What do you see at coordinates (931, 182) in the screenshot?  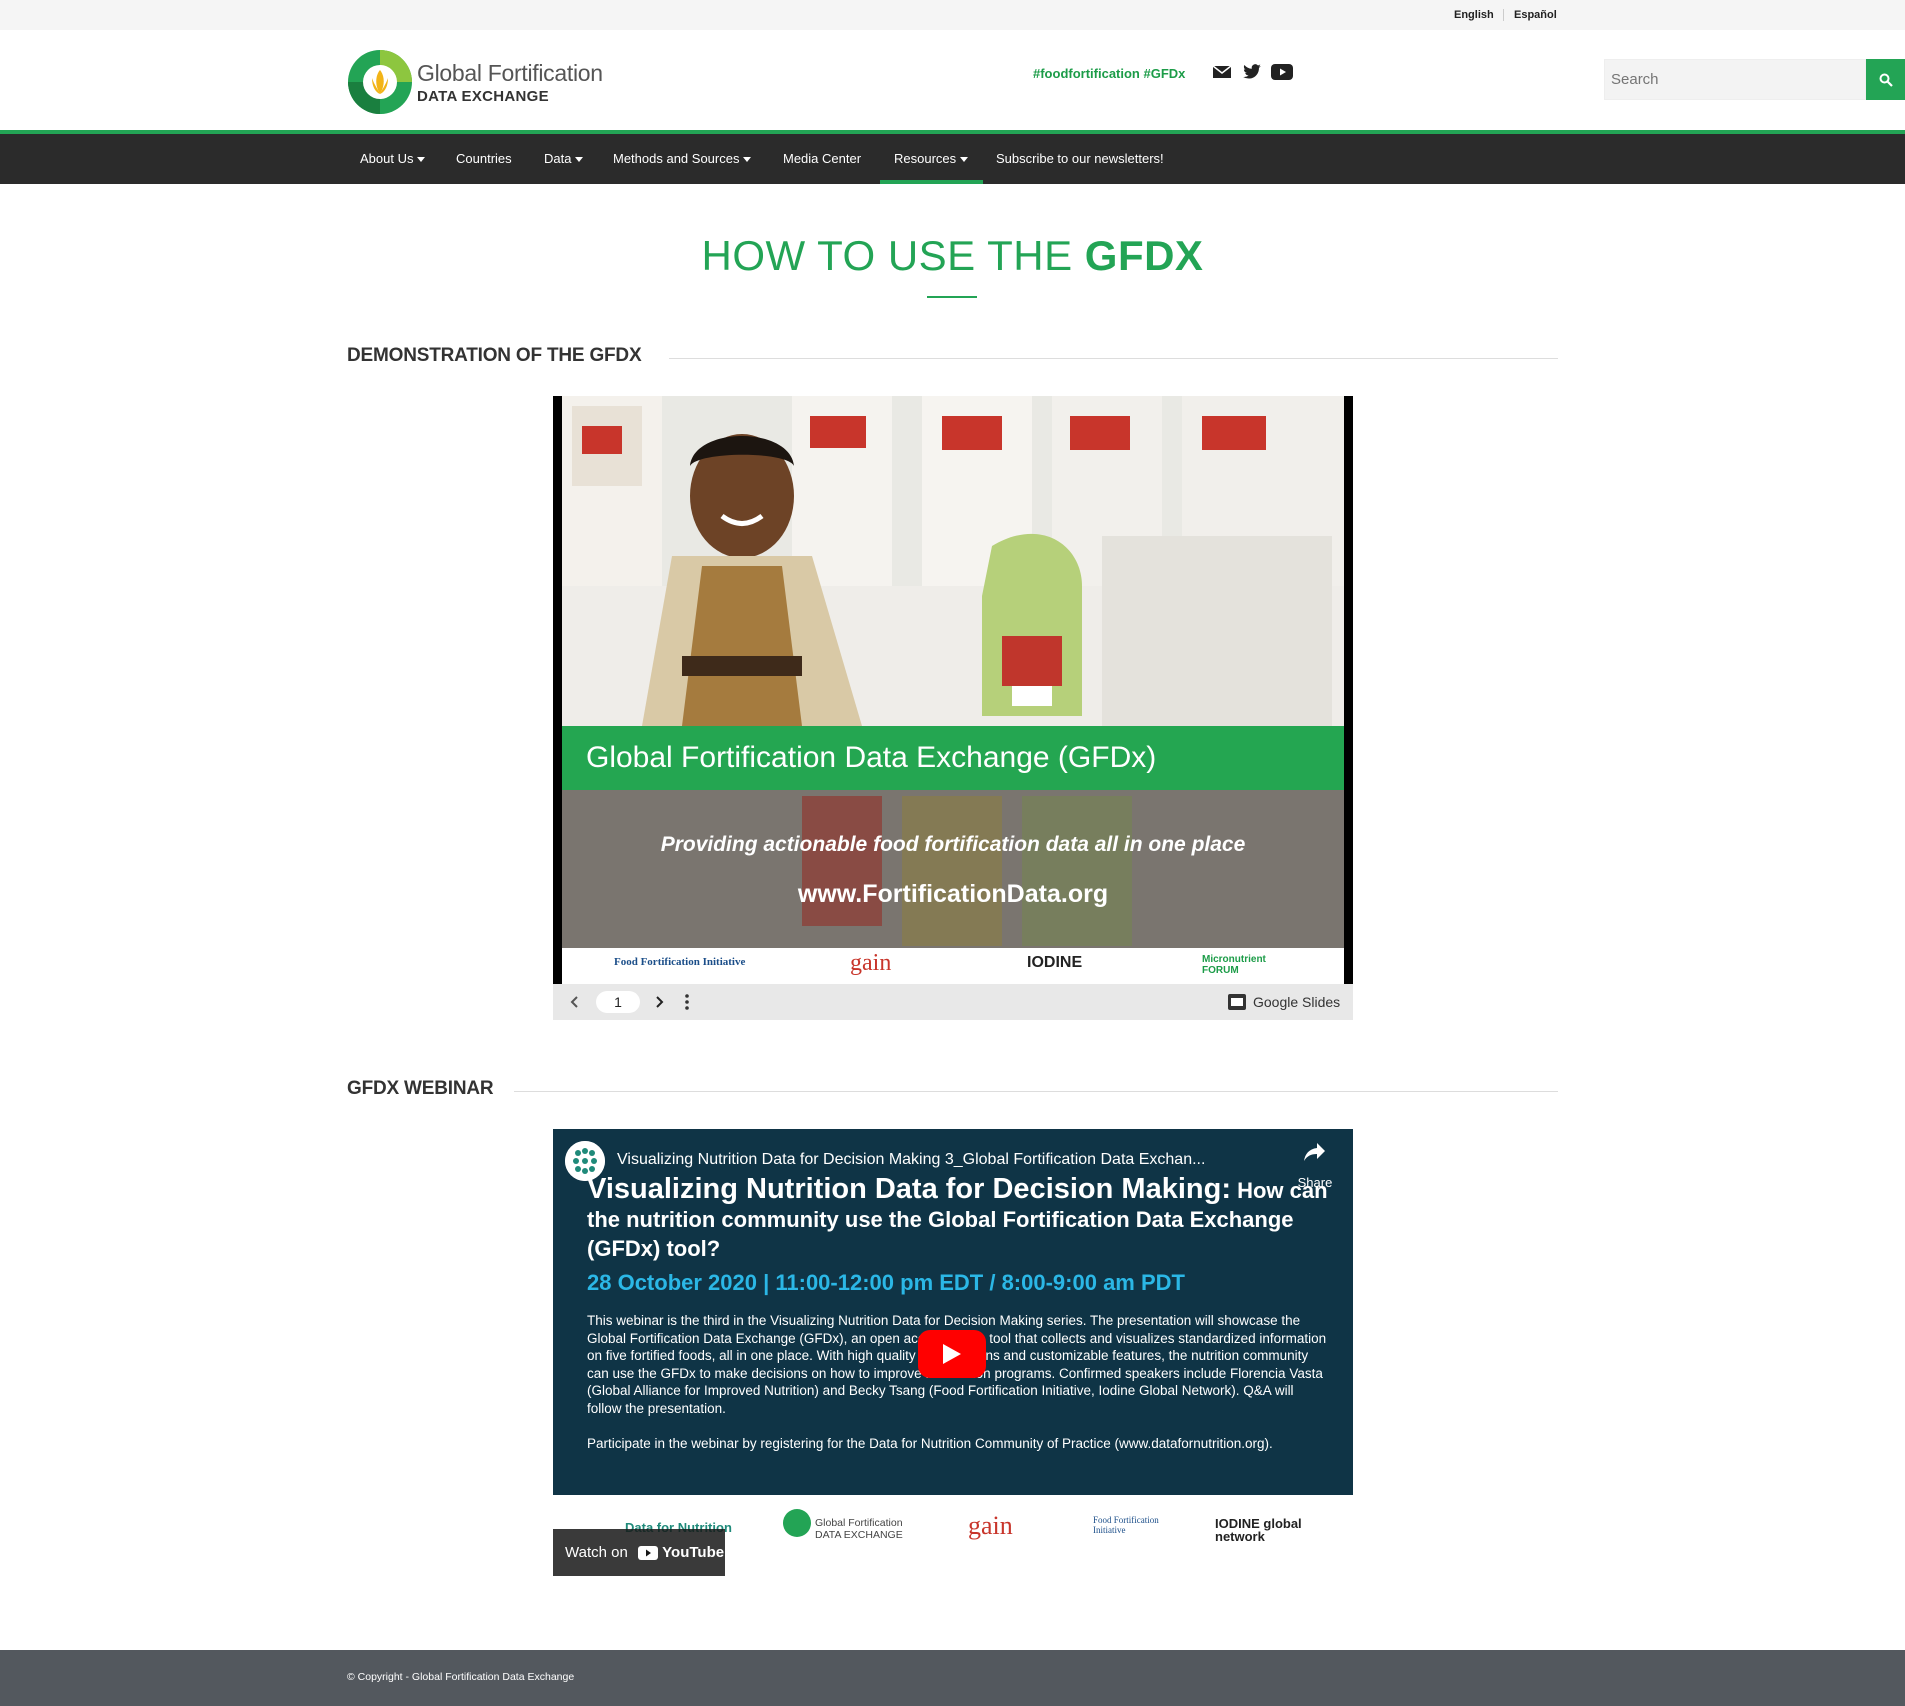 I see `nav-active-indicator` at bounding box center [931, 182].